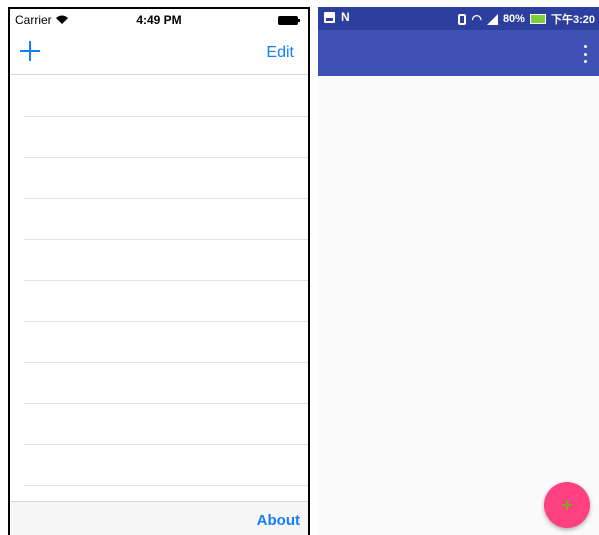  I want to click on image-notification-icon, so click(329, 17).